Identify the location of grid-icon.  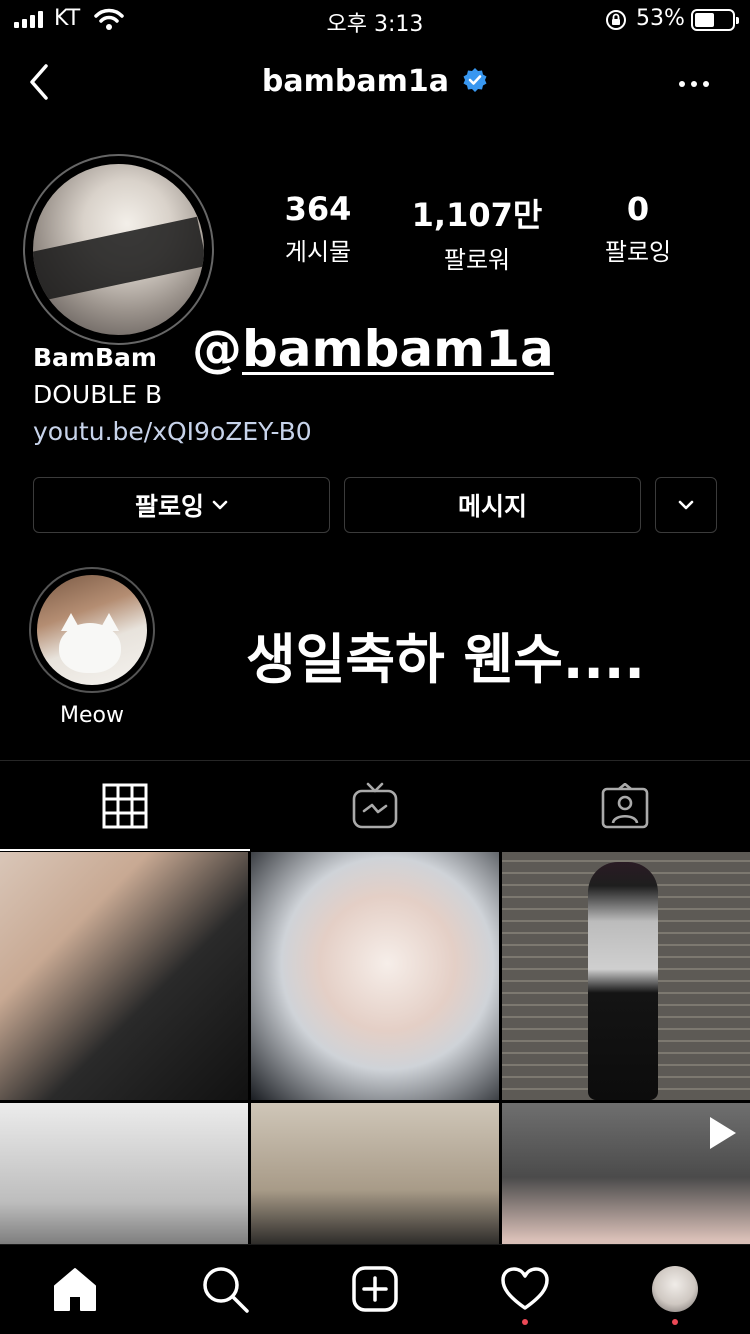
(125, 806).